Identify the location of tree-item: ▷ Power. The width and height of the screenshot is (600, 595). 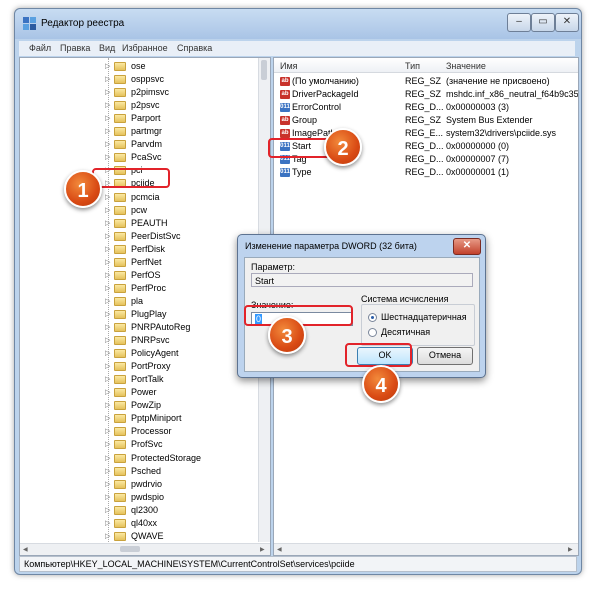
(139, 392).